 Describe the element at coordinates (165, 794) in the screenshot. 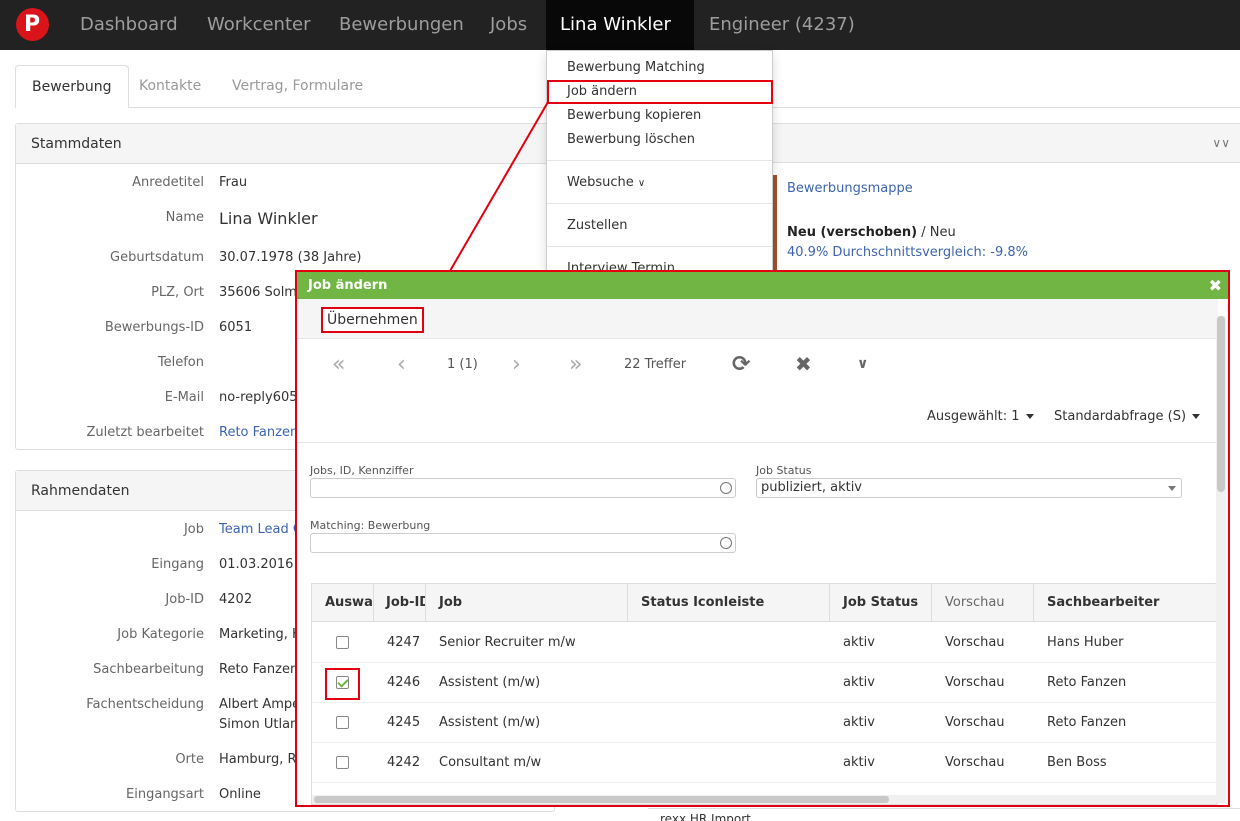

I see `label-eingangsart: Eingangsart` at that location.